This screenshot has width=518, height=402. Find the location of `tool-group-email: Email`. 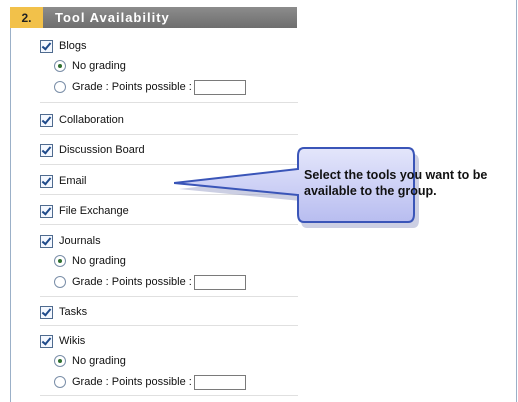

tool-group-email: Email is located at coordinates (169, 184).